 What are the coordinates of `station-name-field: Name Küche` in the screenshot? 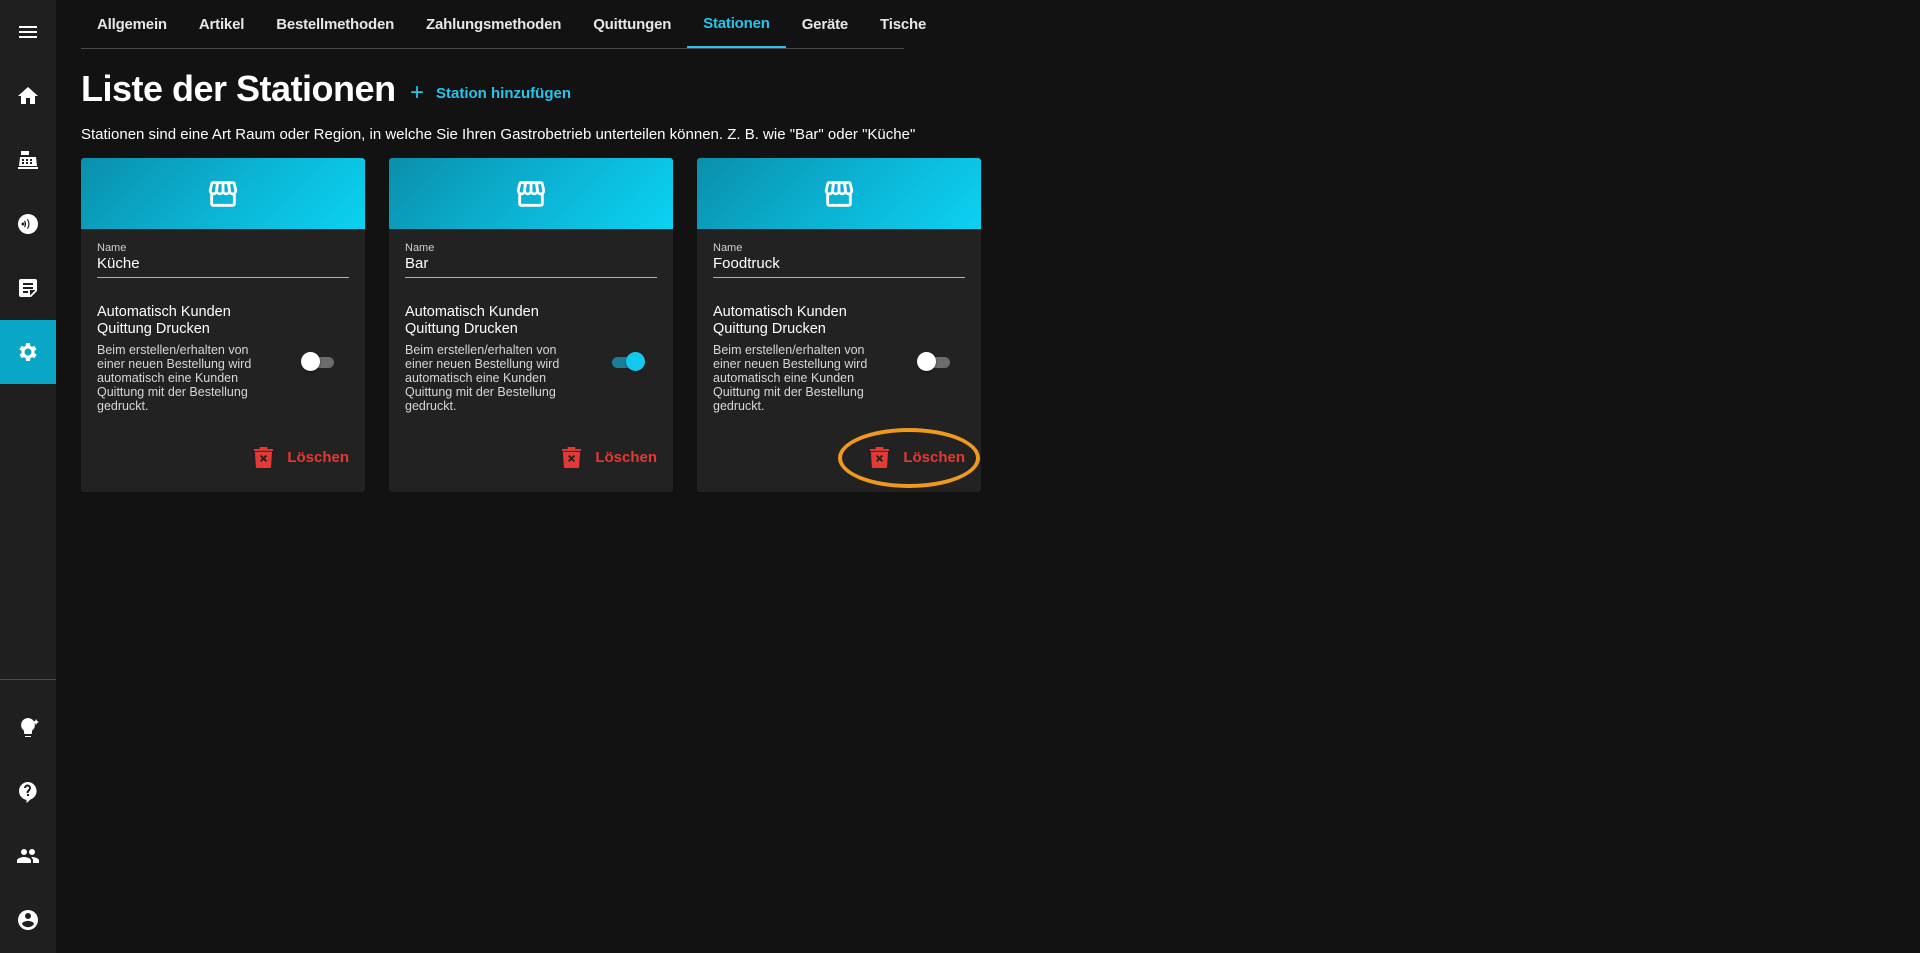 It's located at (223, 260).